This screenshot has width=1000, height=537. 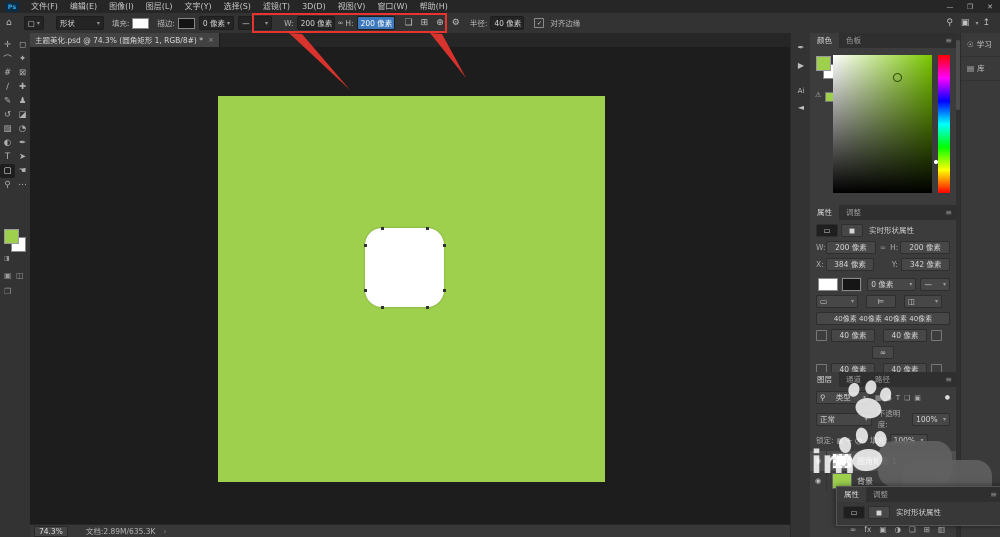 What do you see at coordinates (980, 45) in the screenshot?
I see `learn-panel-button: ☉ 学习` at bounding box center [980, 45].